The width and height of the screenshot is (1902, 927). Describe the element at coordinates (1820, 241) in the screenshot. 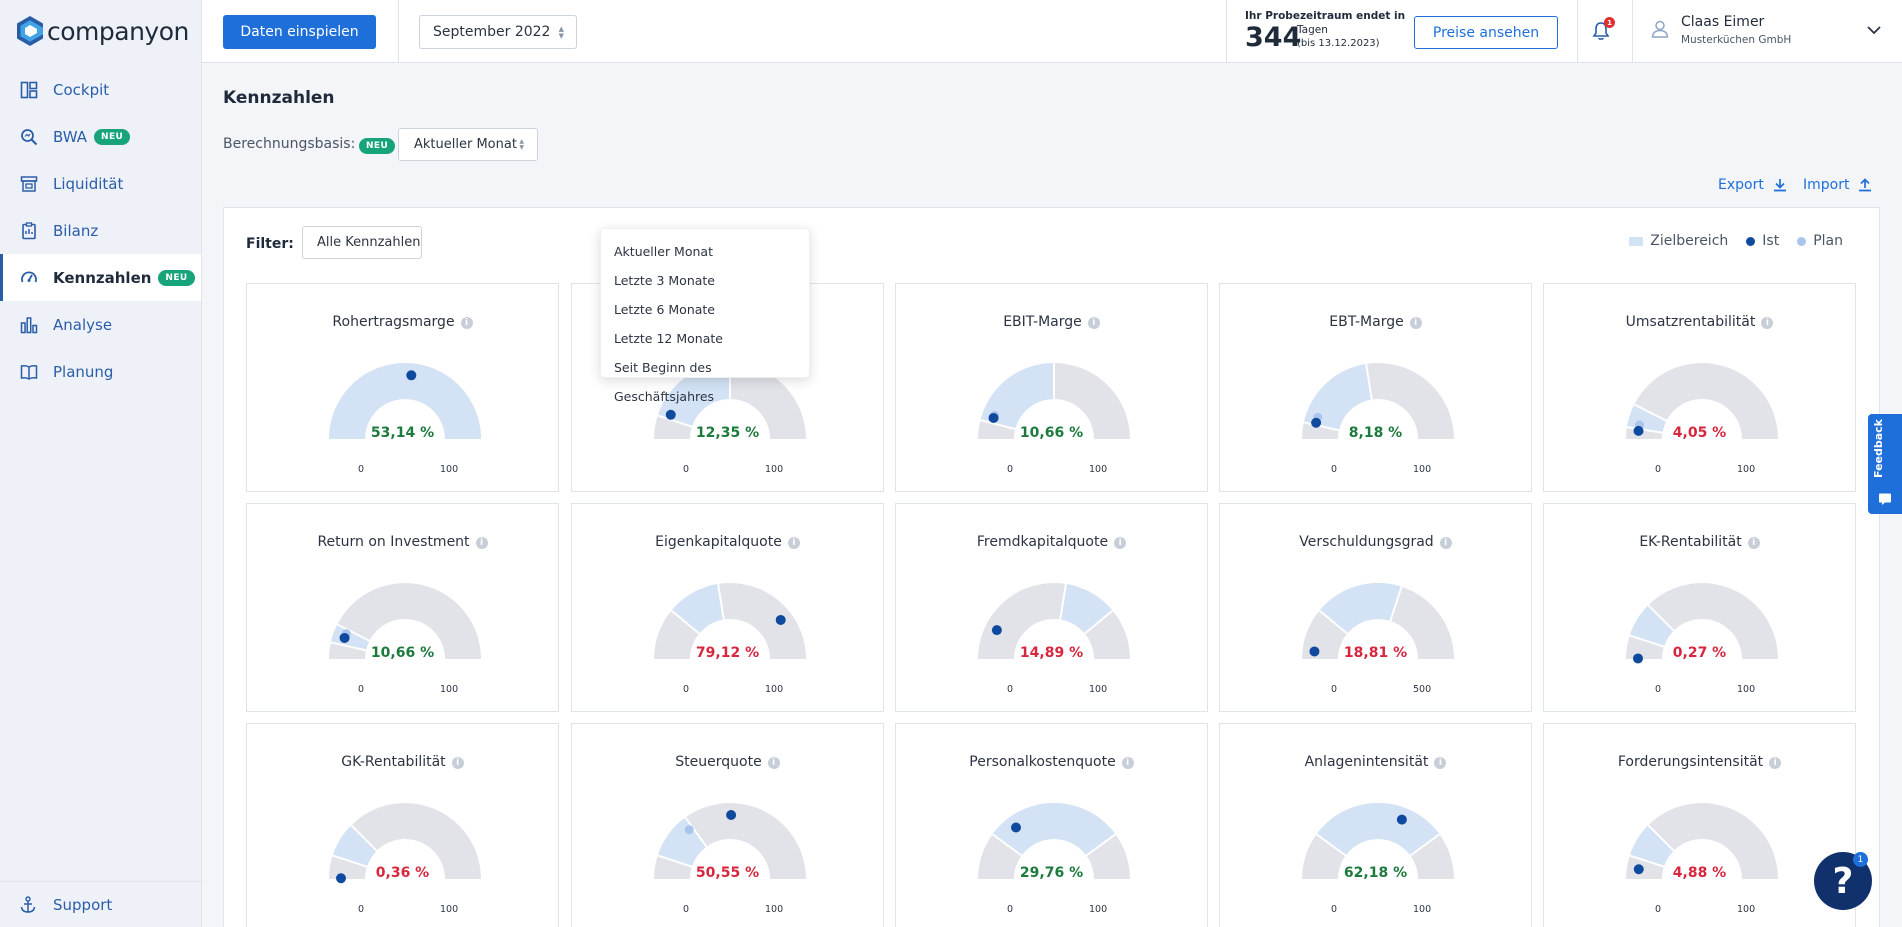

I see `legend-plan: Plan` at that location.